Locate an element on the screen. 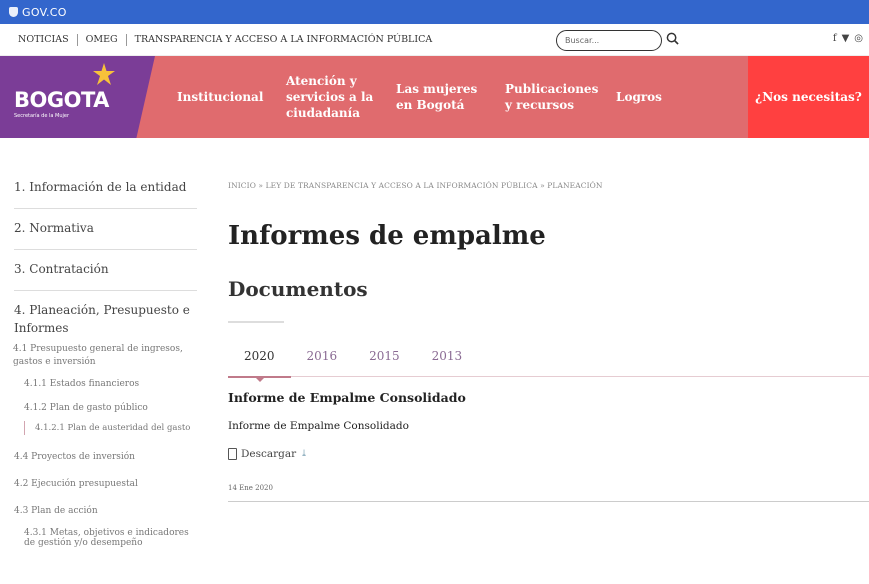  nav-atencion-label: Atención y servicios a la ciudadanía is located at coordinates (330, 97).